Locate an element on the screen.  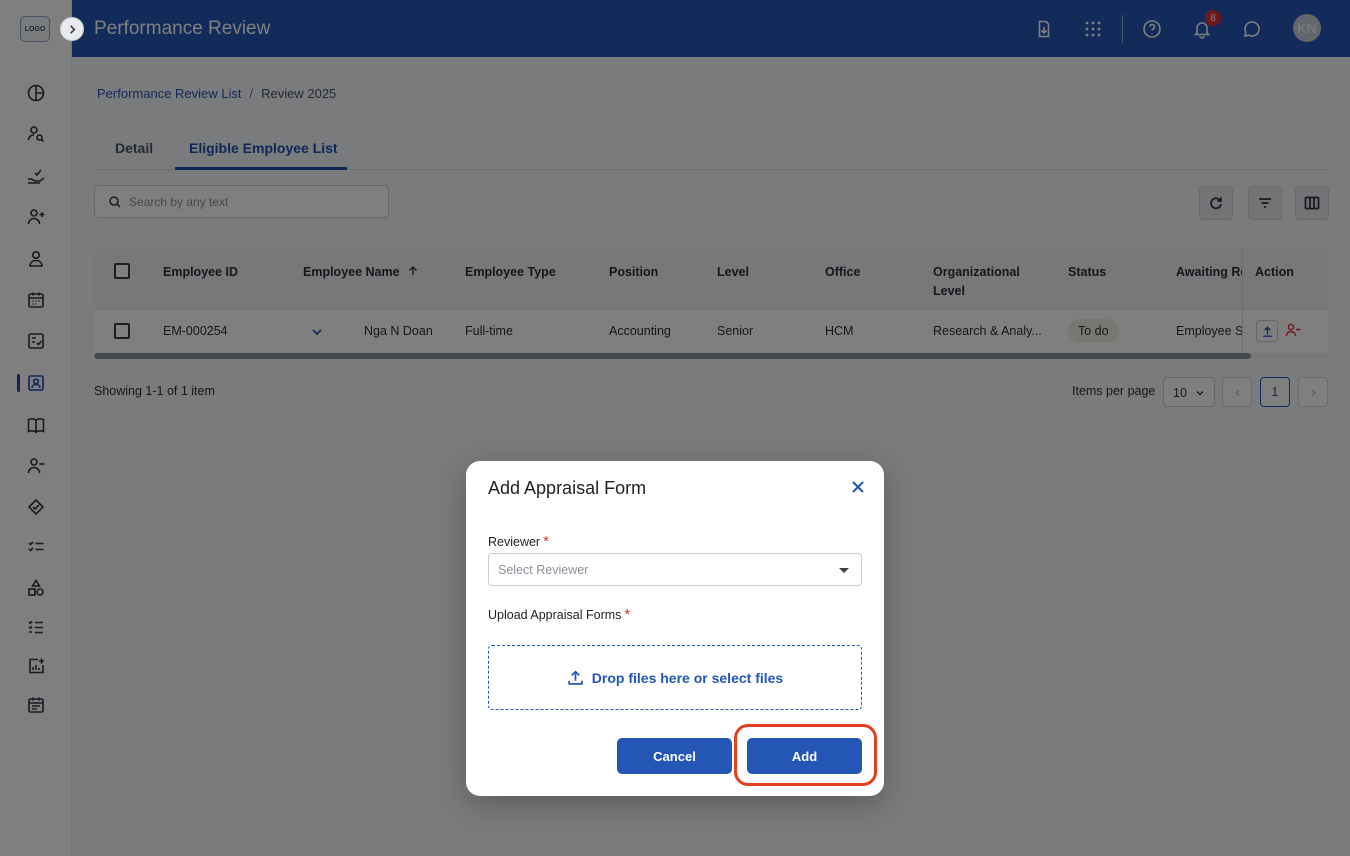
file-dropzone: Drop files here or select files is located at coordinates (675, 677).